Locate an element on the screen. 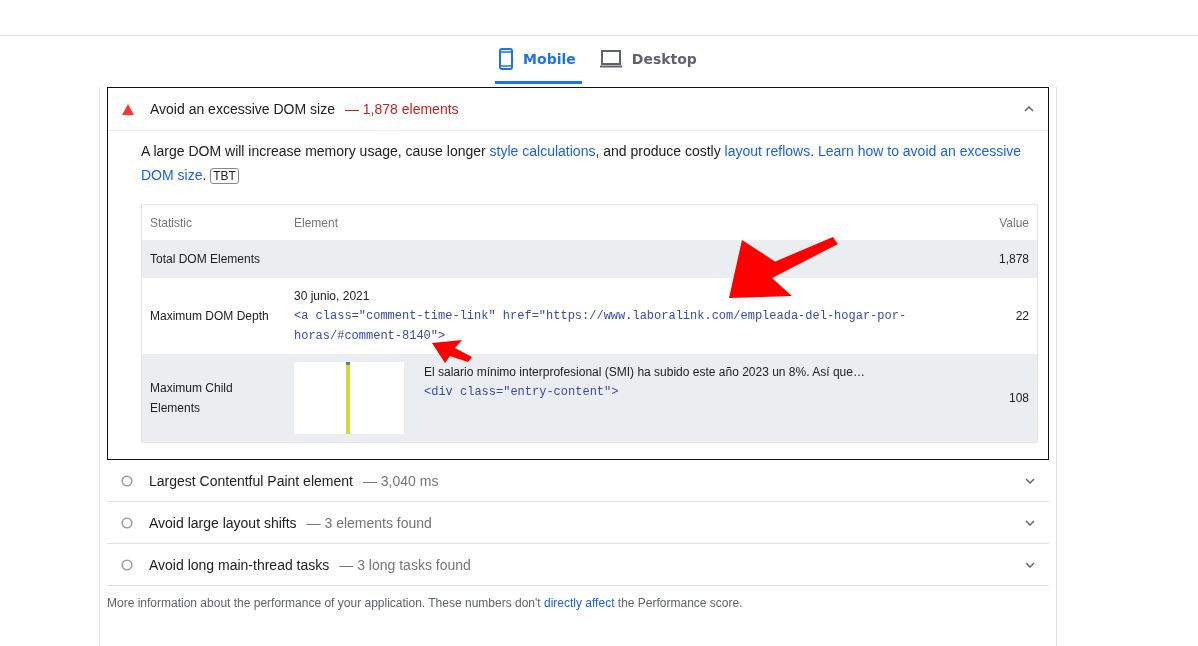 Image resolution: width=1198 pixels, height=646 pixels. audit-title: Largest Contentful Paint element is located at coordinates (251, 480).